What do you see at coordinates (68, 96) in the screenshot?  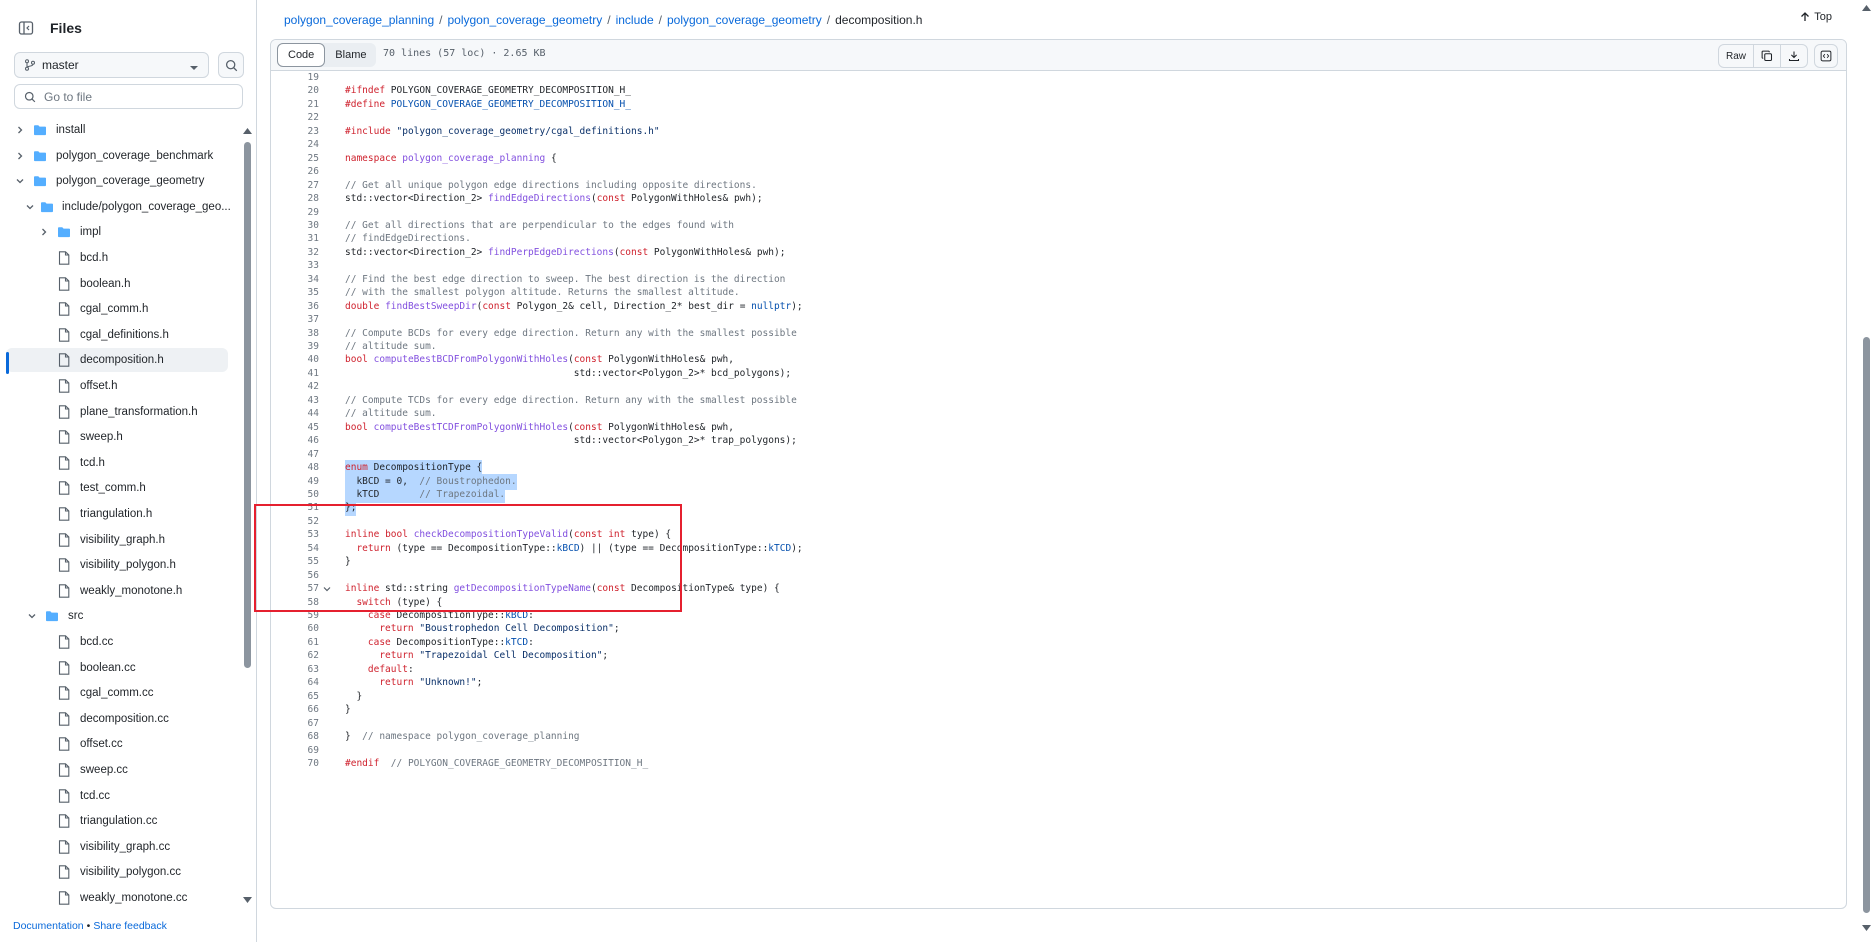 I see `go-to-file-placeholder: Go to file` at bounding box center [68, 96].